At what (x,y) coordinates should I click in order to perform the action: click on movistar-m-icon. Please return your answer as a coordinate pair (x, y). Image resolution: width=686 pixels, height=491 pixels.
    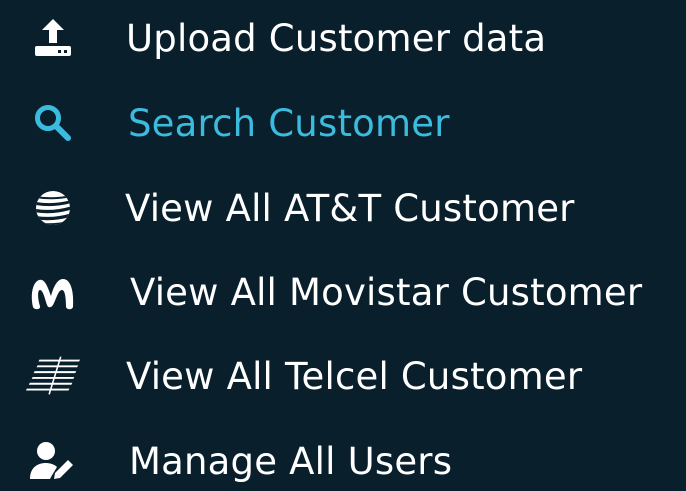
    Looking at the image, I should click on (53, 292).